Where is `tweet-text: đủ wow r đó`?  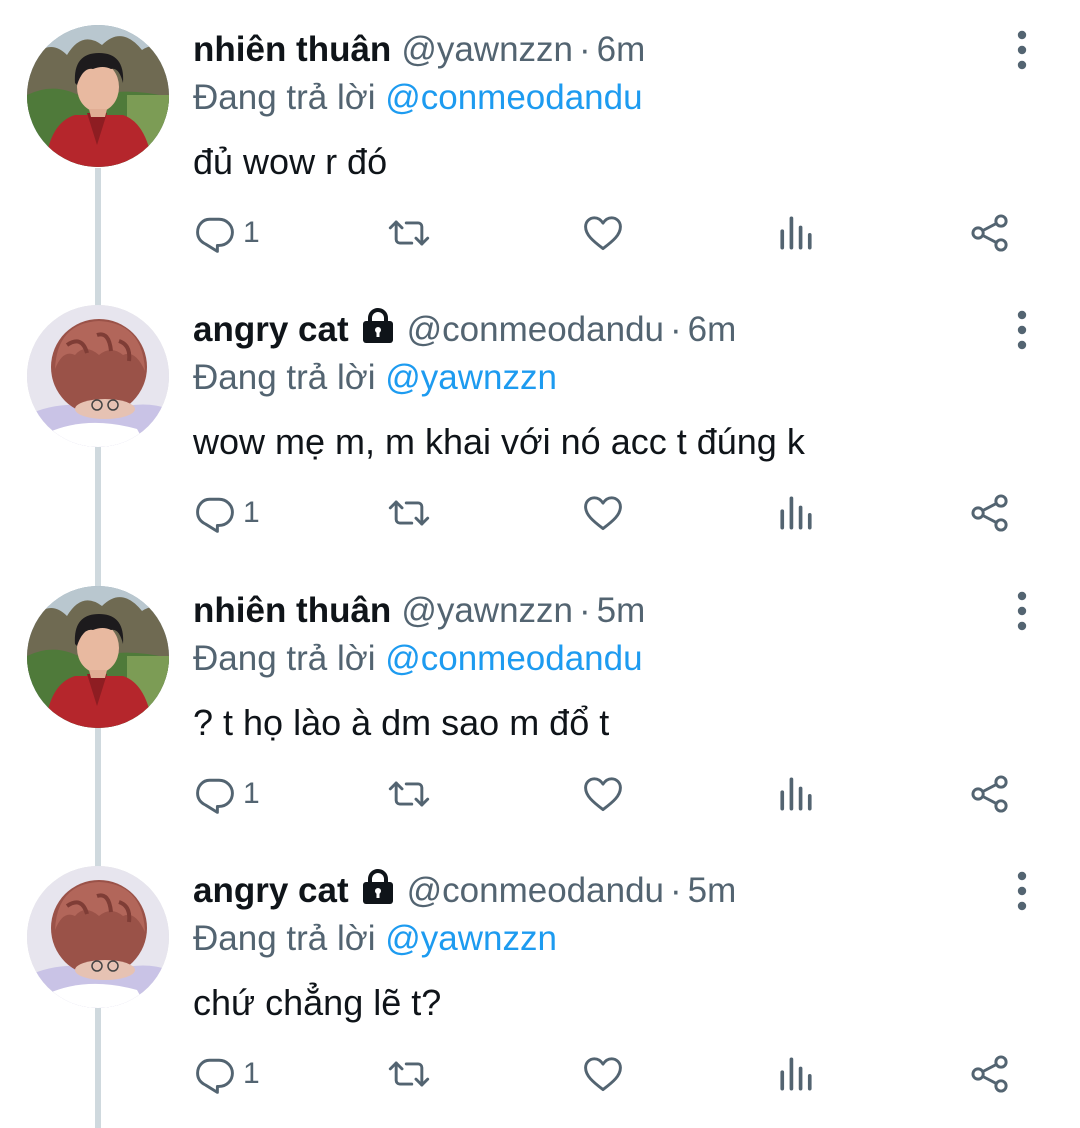 tweet-text: đủ wow r đó is located at coordinates (290, 161).